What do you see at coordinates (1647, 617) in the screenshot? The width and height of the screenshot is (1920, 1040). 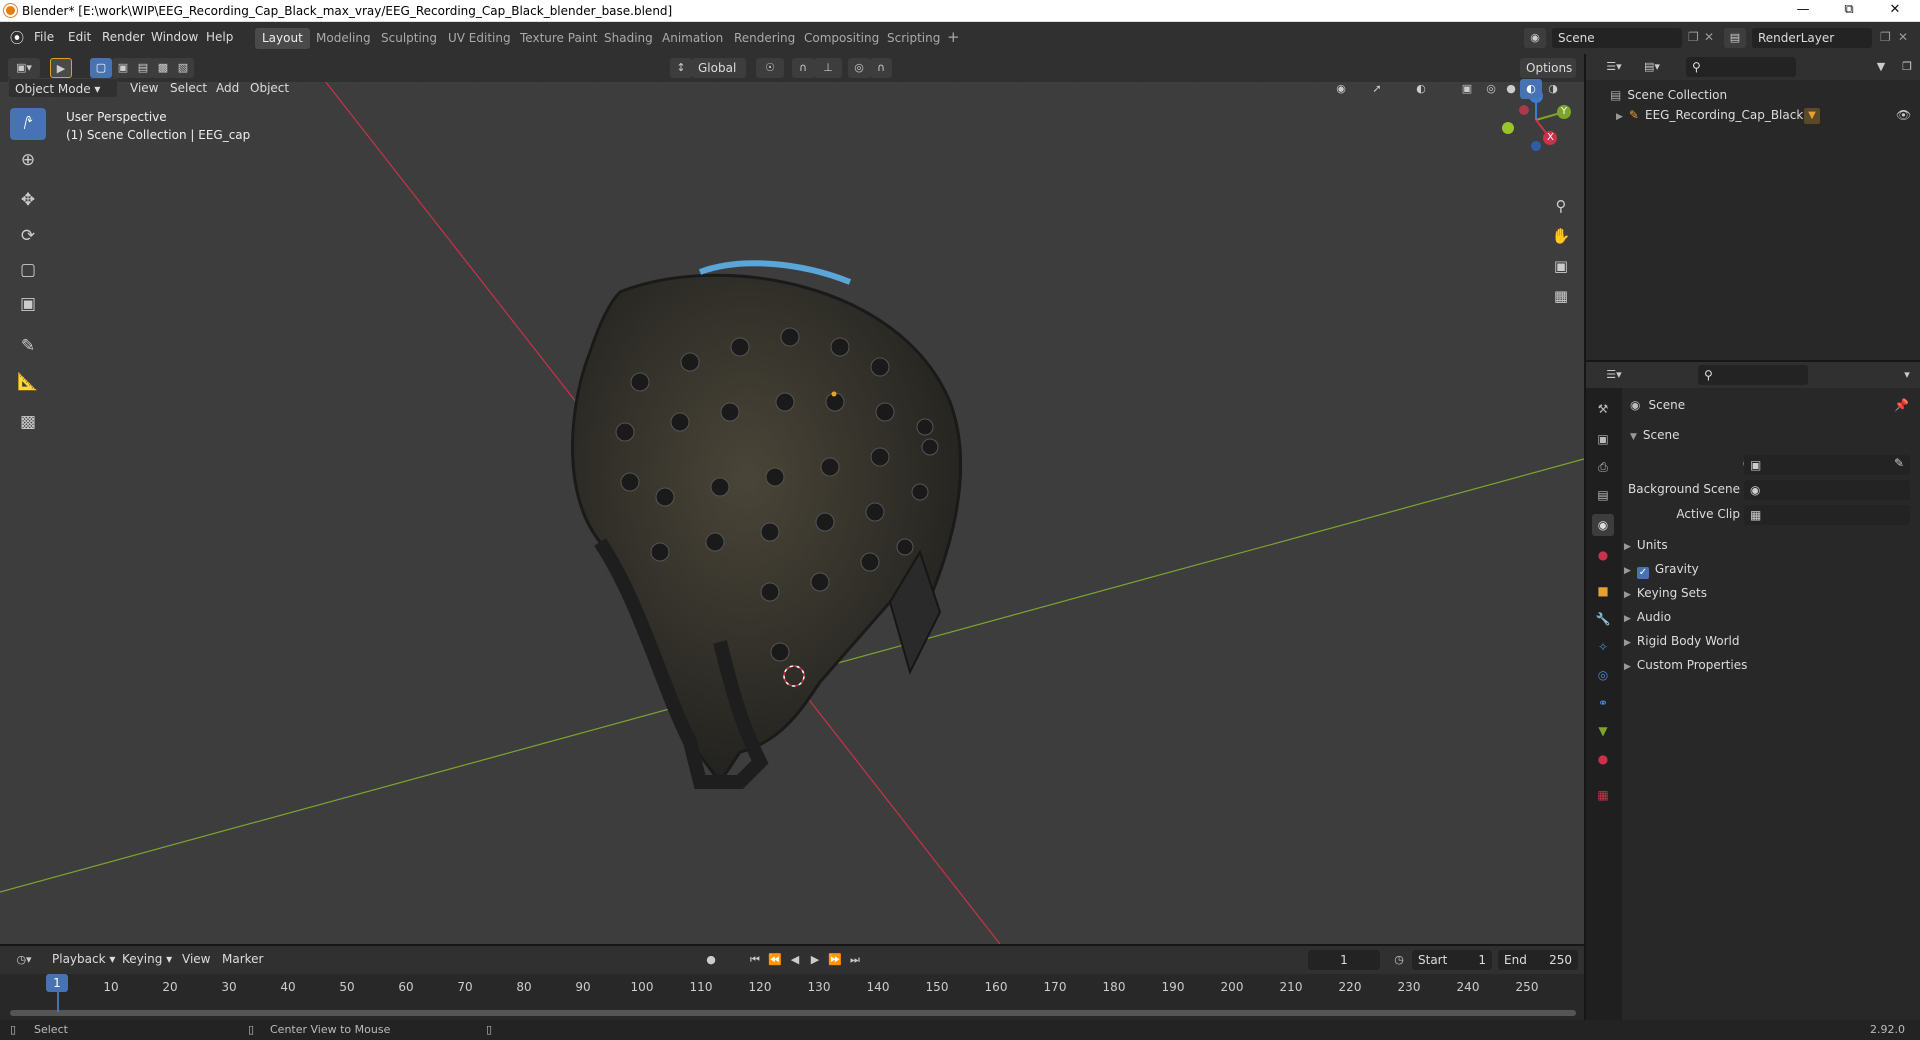 I see `panel-audio: ▶ Audio` at bounding box center [1647, 617].